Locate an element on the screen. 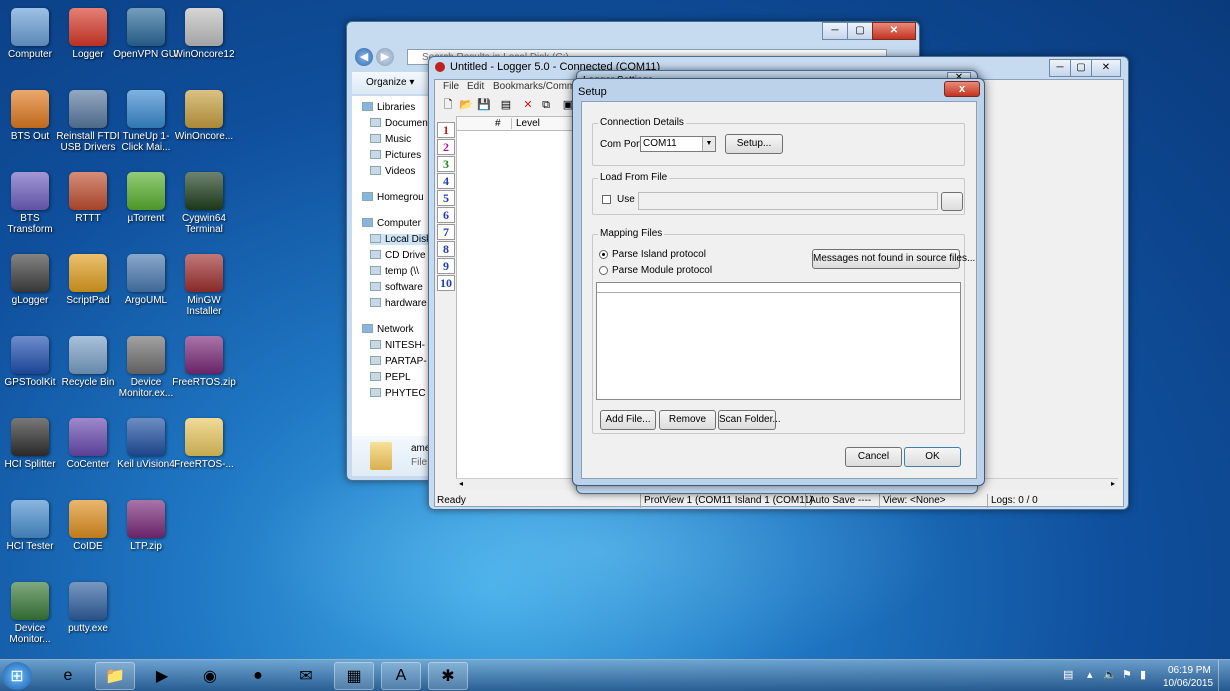 The image size is (1230, 691). nav-item: Videos is located at coordinates (392, 171).